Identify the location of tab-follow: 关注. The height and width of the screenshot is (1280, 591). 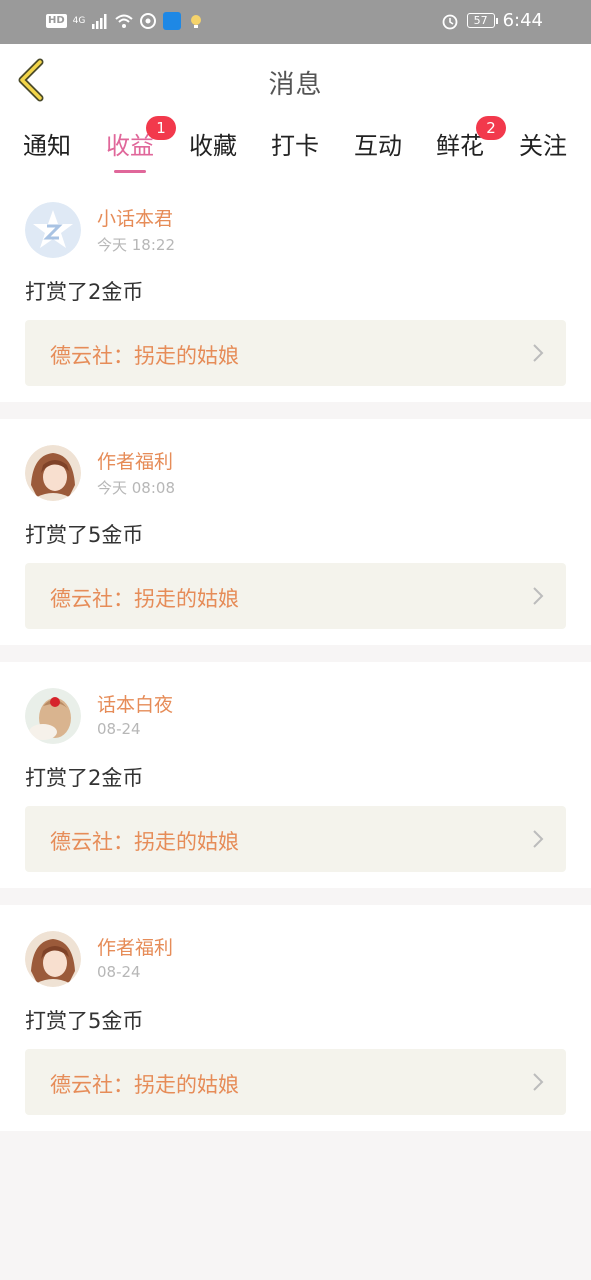
(543, 143).